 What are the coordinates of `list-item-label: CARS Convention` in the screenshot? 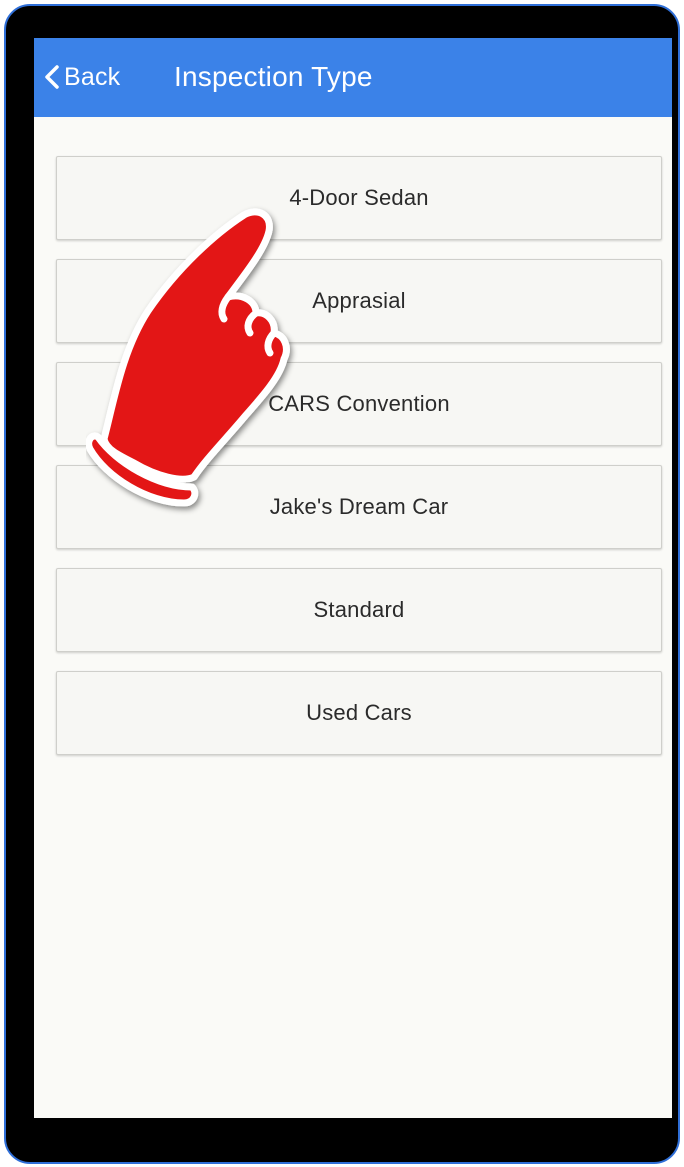 It's located at (359, 403).